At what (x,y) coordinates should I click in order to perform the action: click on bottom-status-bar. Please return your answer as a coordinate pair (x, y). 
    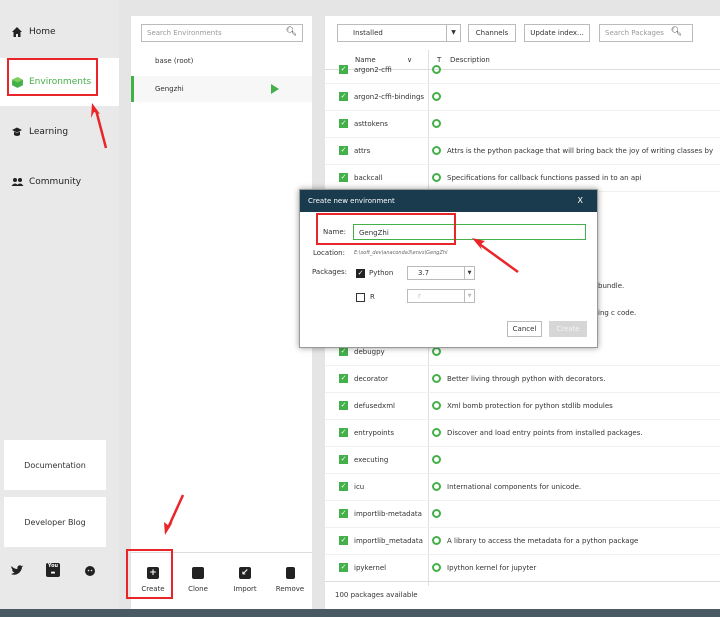
    Looking at the image, I should click on (360, 613).